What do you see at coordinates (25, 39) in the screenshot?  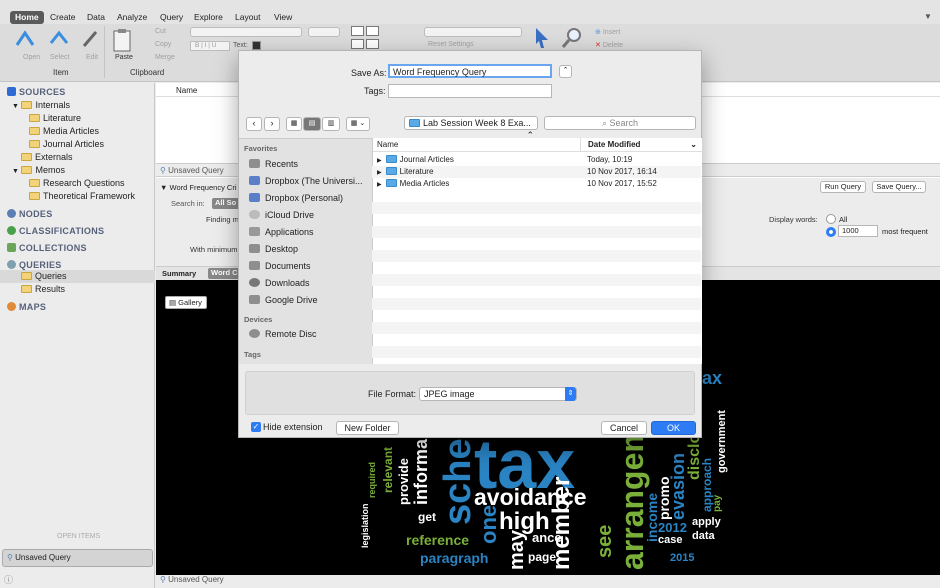 I see `open-icon` at bounding box center [25, 39].